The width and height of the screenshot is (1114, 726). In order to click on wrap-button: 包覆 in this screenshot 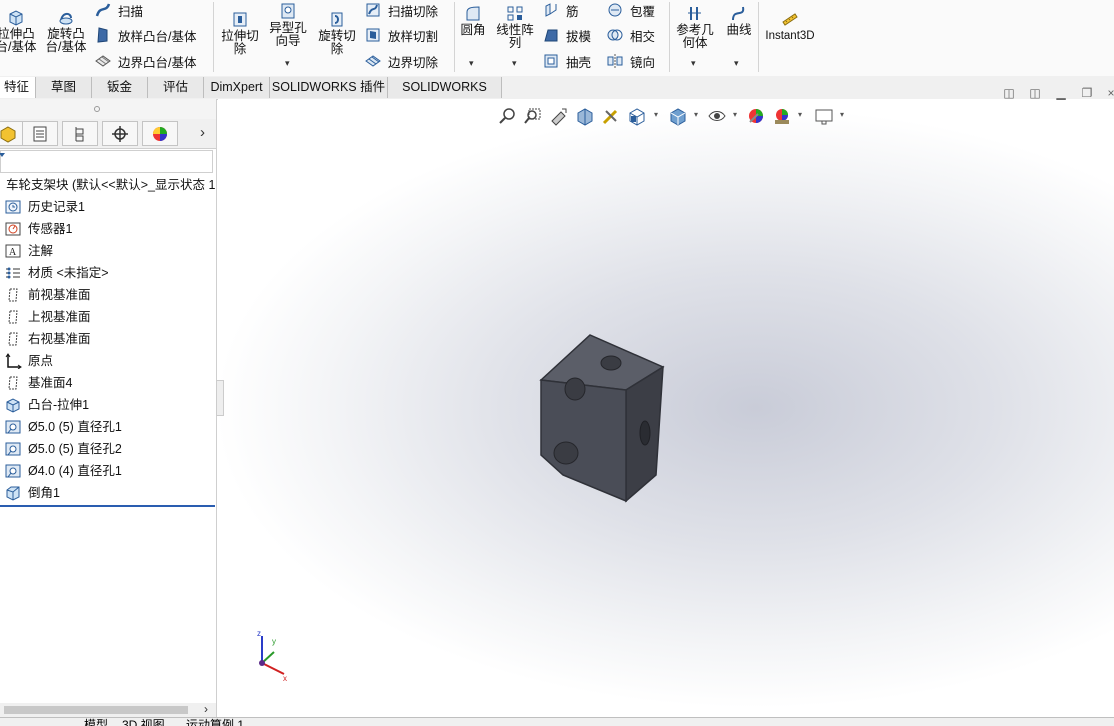, I will do `click(630, 10)`.